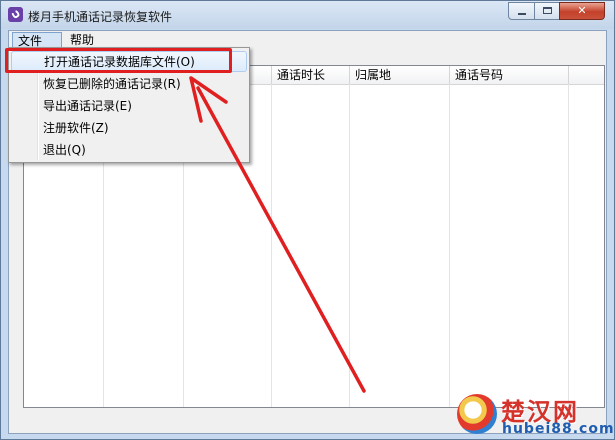  I want to click on watermark-url: hubei88.com, so click(558, 429).